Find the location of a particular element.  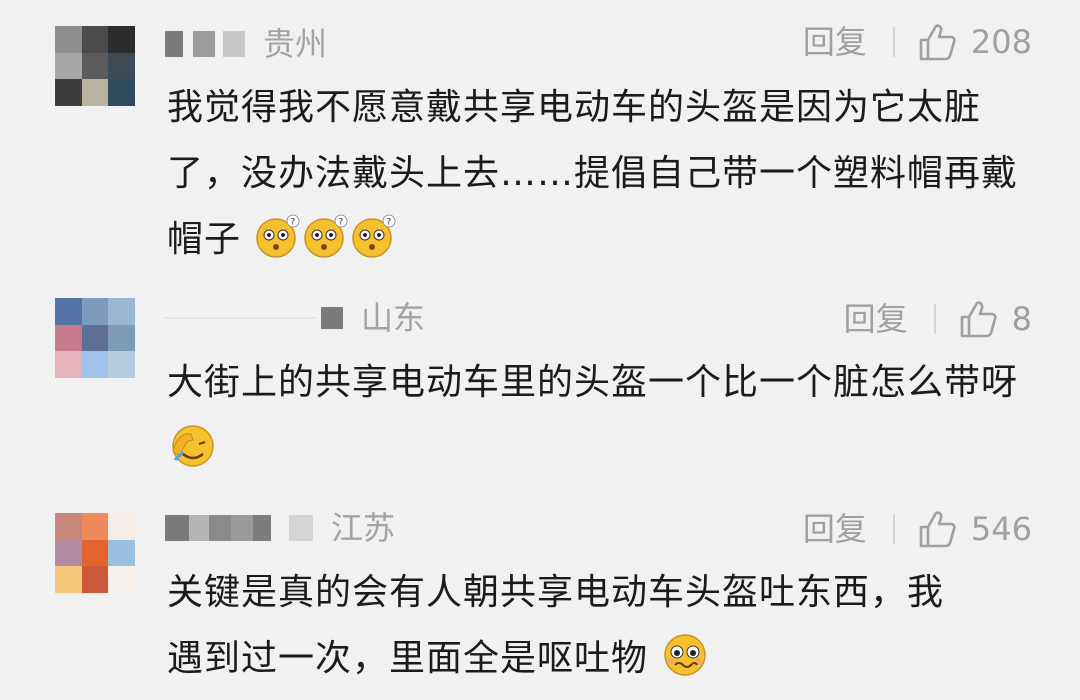

location-label: 江苏 is located at coordinates (363, 528).